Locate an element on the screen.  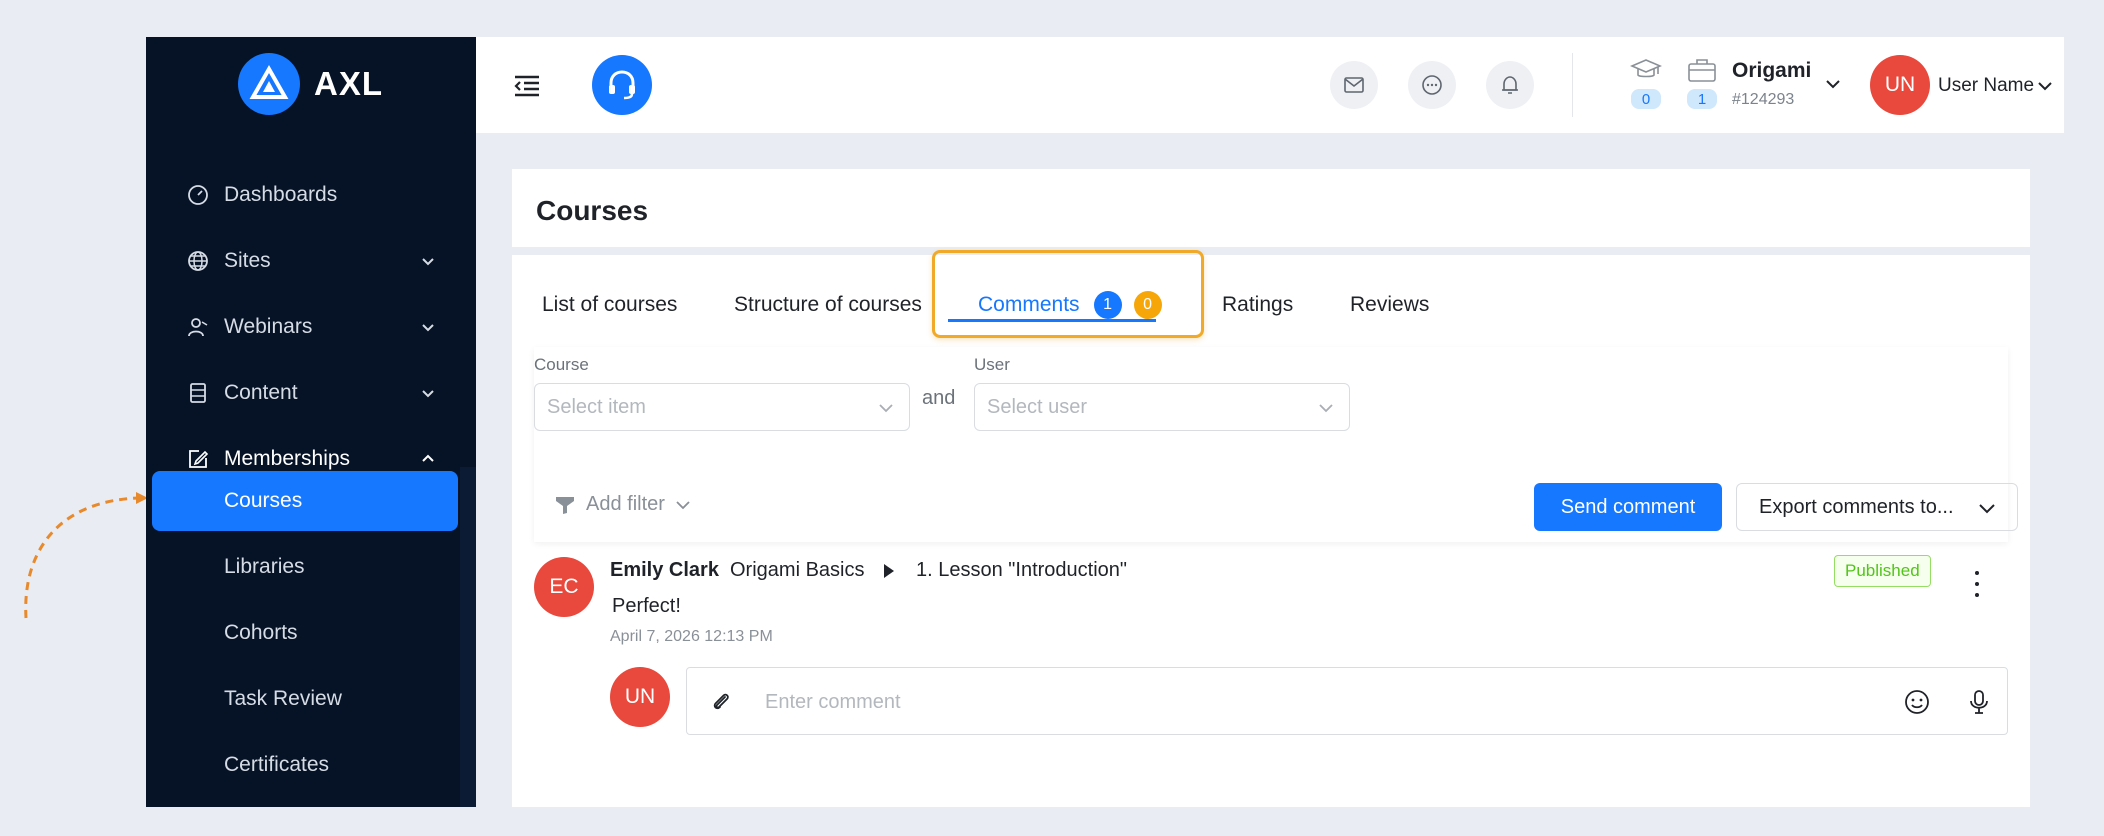
comment-text: Perfect! is located at coordinates (646, 606).